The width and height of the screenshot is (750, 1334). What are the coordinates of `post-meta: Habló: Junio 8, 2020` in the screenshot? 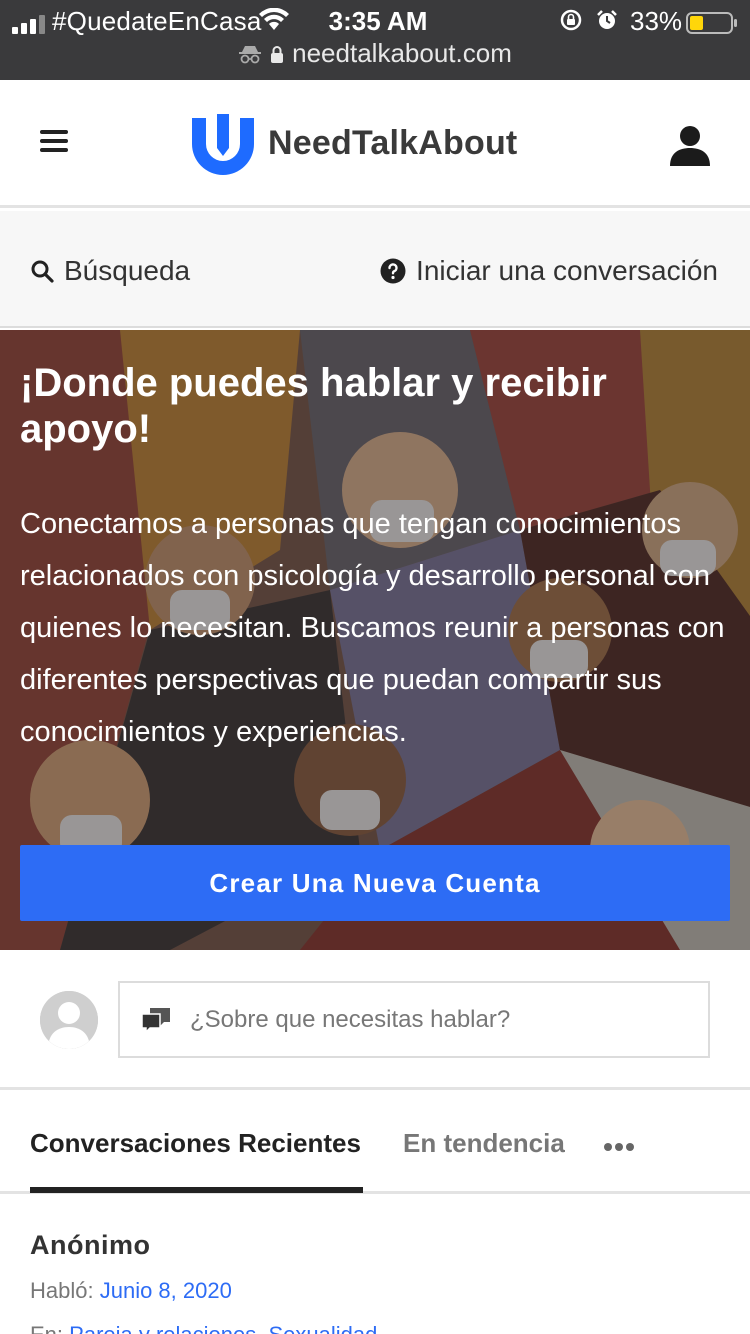 It's located at (131, 1291).